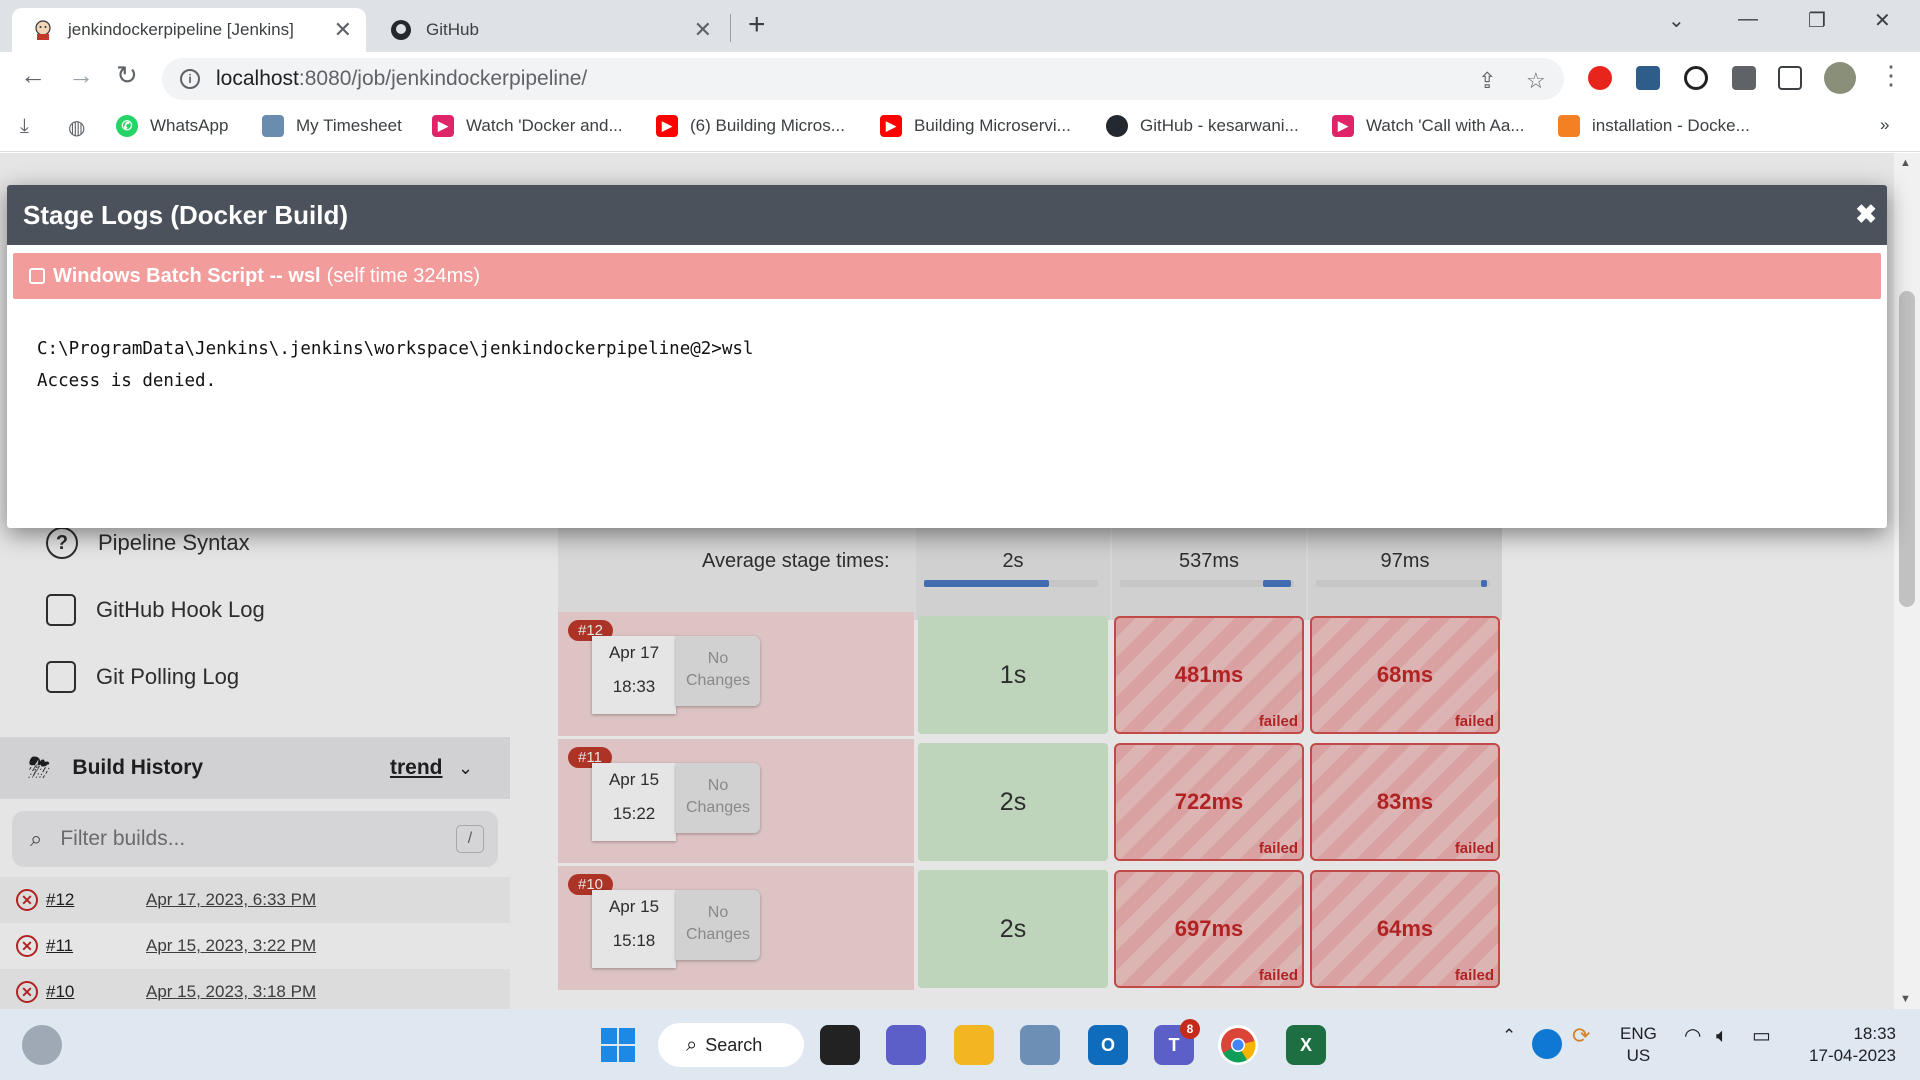  I want to click on chrome-icon, so click(1238, 1045).